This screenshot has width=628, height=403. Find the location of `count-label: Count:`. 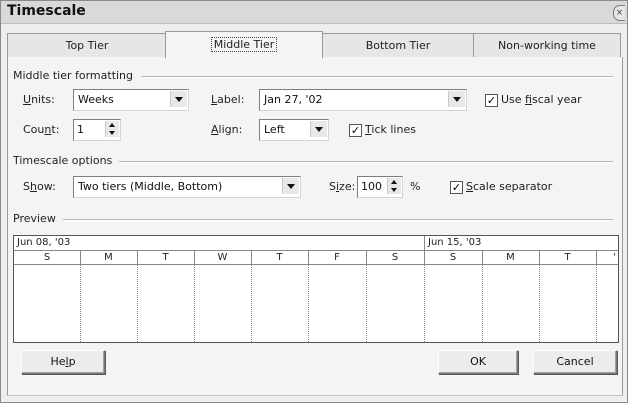

count-label: Count: is located at coordinates (41, 129).